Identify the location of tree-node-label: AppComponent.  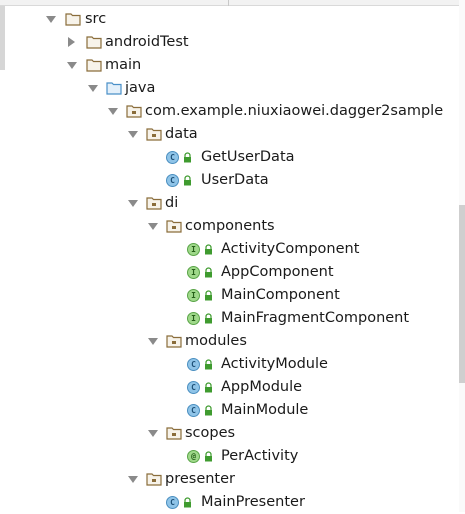
(277, 272).